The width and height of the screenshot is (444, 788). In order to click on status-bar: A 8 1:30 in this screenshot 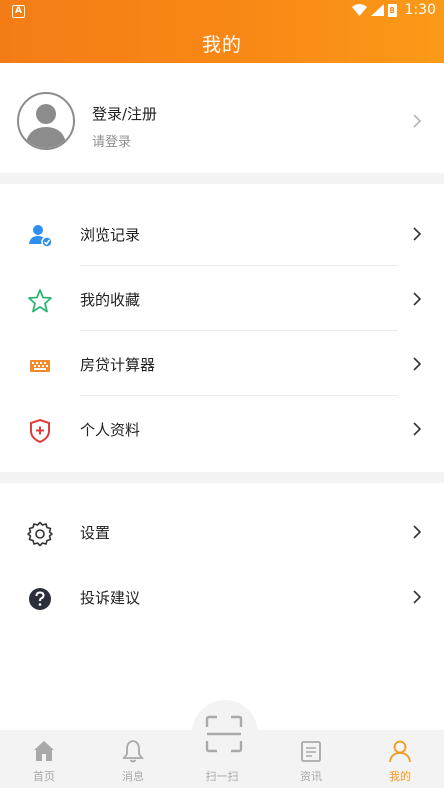, I will do `click(222, 12)`.